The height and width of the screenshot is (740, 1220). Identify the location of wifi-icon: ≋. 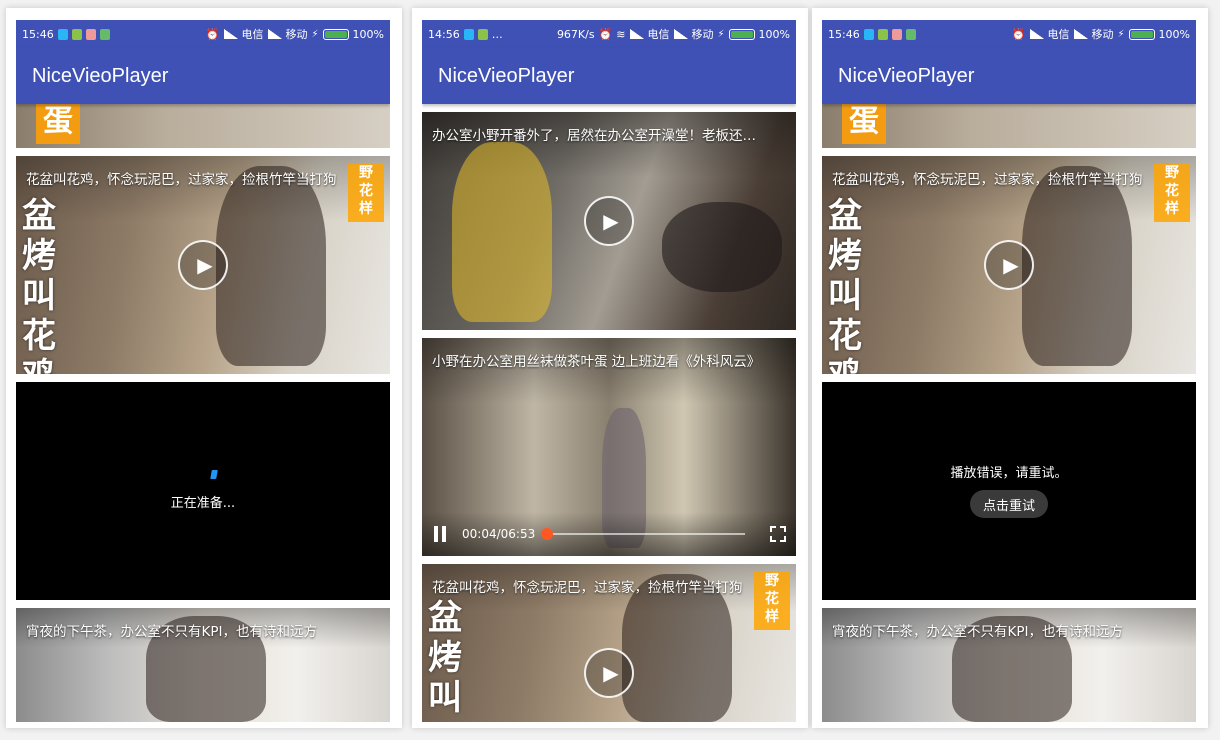
(621, 34).